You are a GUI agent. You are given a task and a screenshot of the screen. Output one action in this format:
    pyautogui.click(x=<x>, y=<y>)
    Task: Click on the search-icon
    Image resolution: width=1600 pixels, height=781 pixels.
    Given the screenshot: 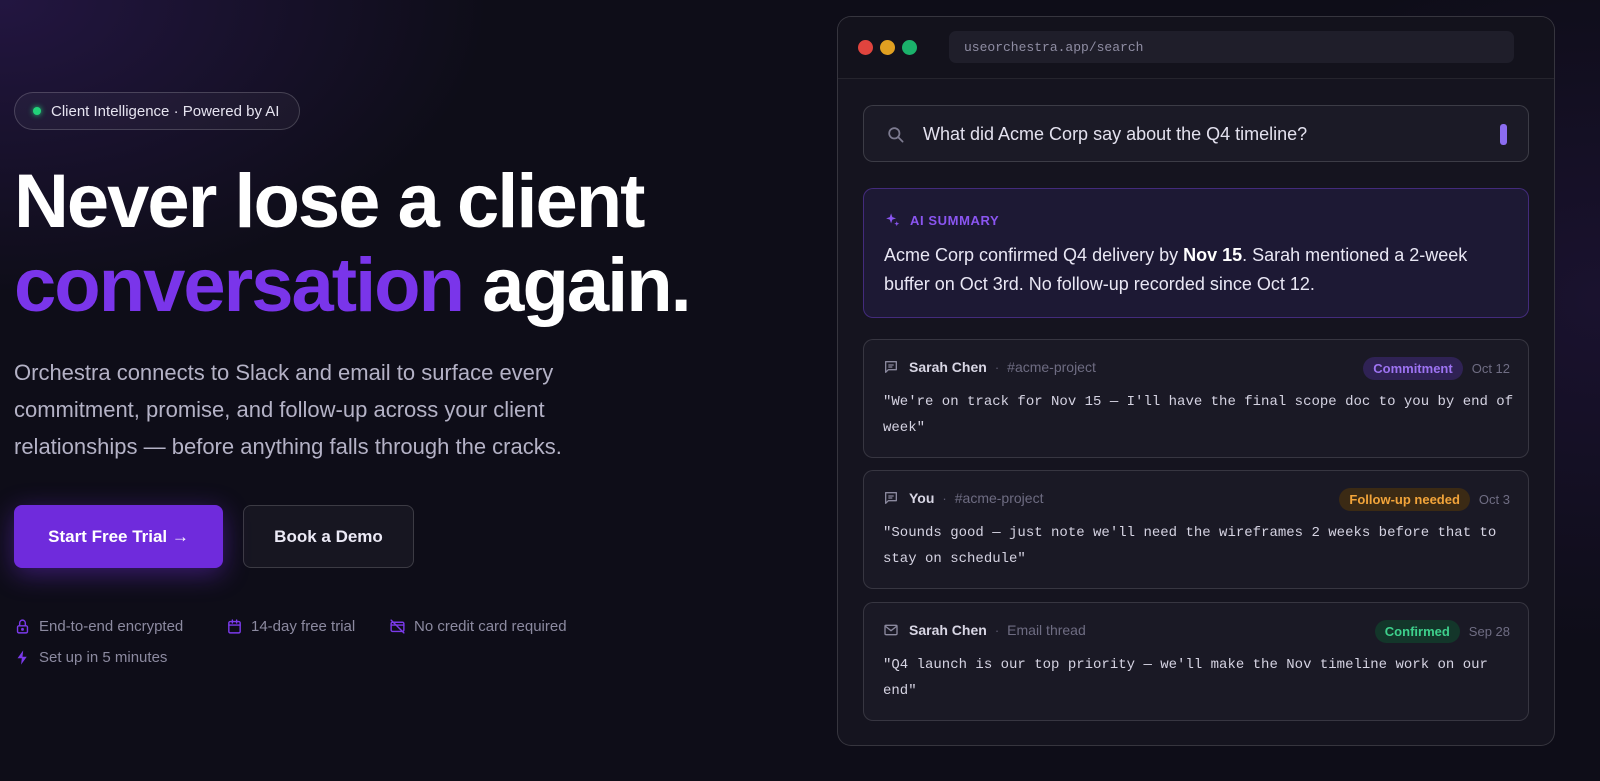 What is the action you would take?
    pyautogui.click(x=896, y=135)
    